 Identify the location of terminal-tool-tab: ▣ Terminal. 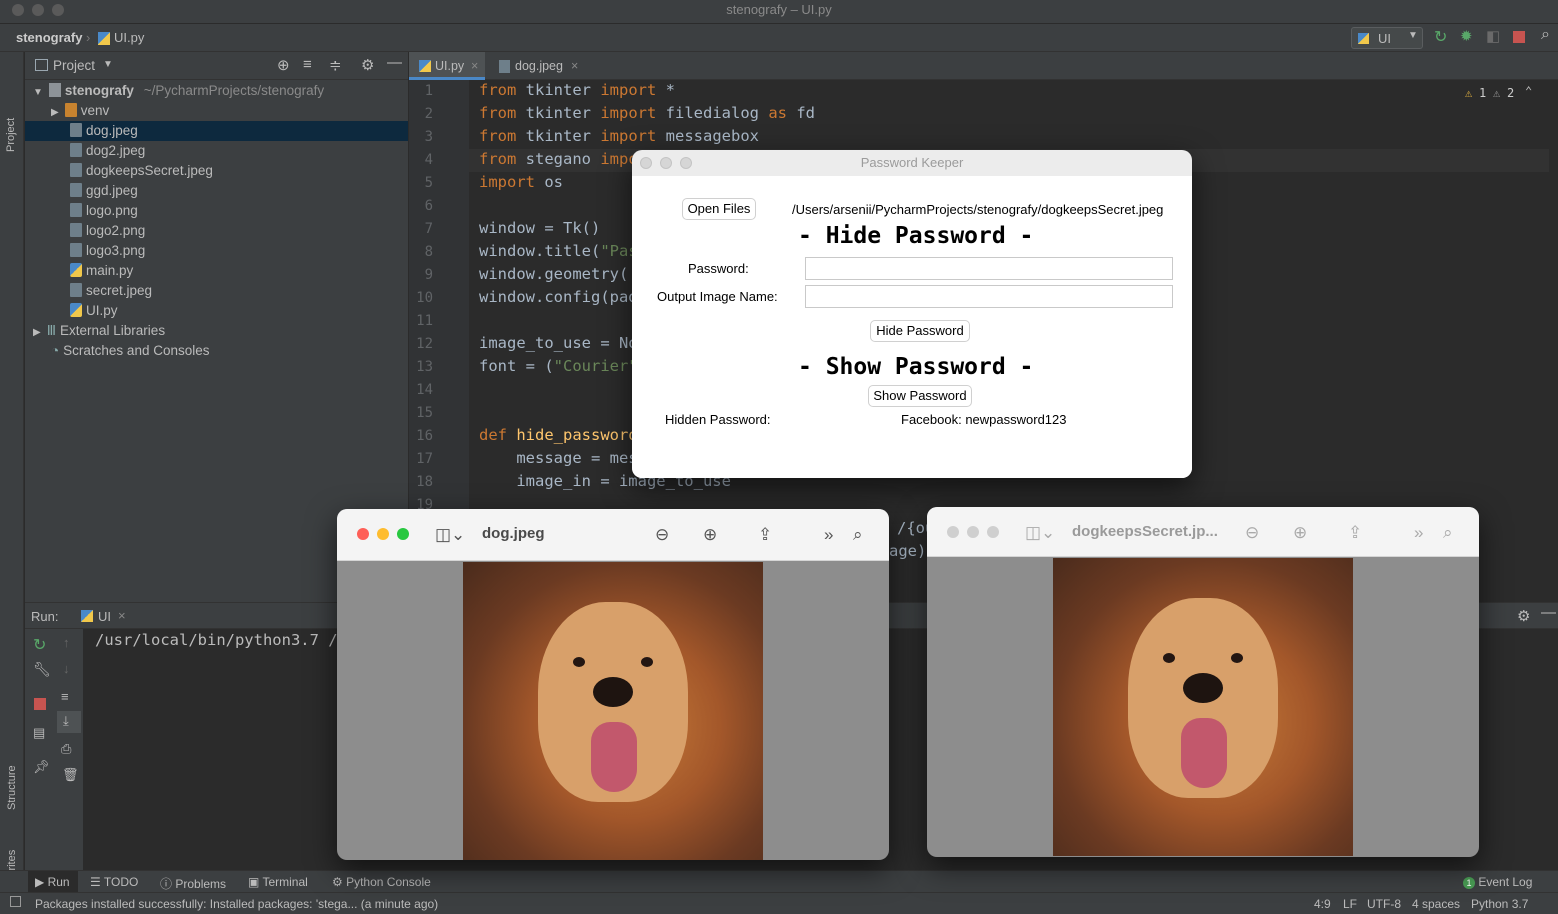
(278, 882).